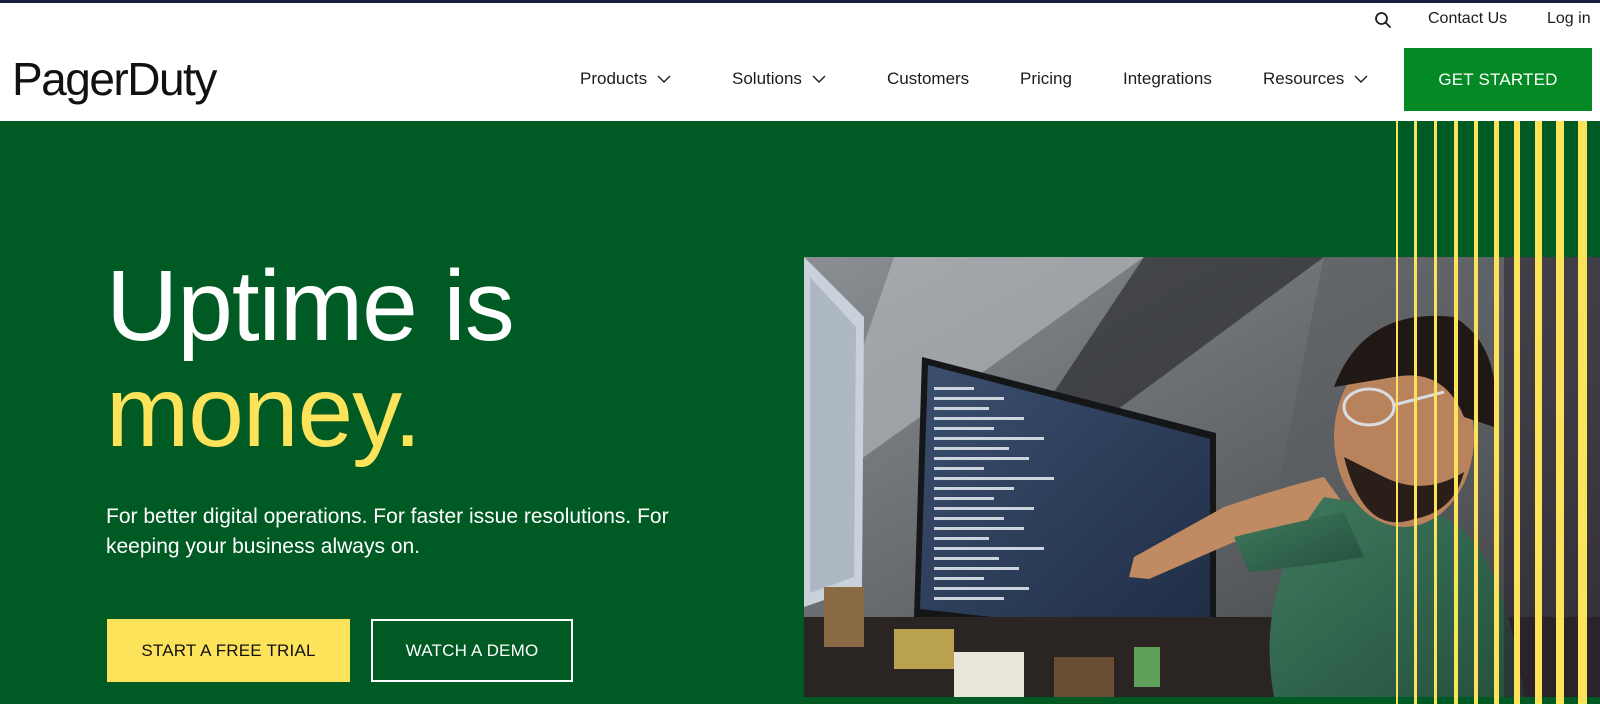 Image resolution: width=1600 pixels, height=704 pixels. What do you see at coordinates (614, 78) in the screenshot?
I see `nav-products-label: Products` at bounding box center [614, 78].